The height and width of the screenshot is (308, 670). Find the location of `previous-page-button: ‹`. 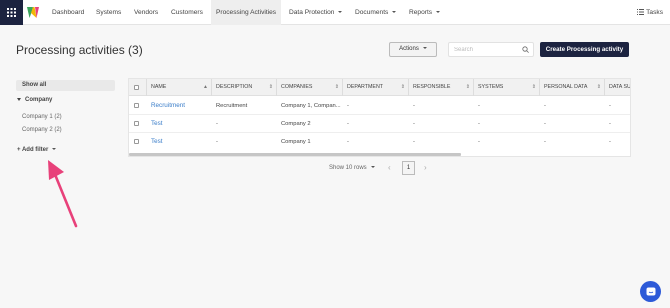

previous-page-button: ‹ is located at coordinates (389, 168).